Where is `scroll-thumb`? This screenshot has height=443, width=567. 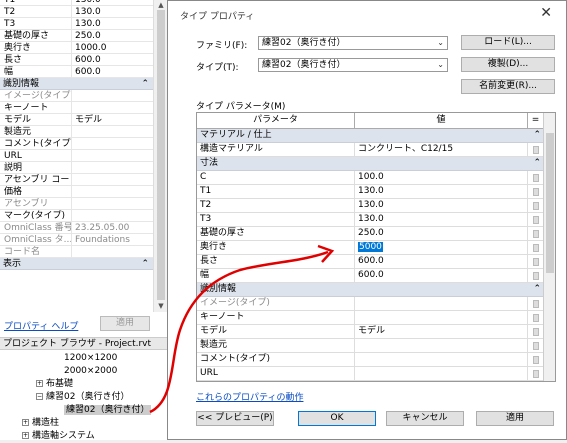
scroll-thumb is located at coordinates (161, 155).